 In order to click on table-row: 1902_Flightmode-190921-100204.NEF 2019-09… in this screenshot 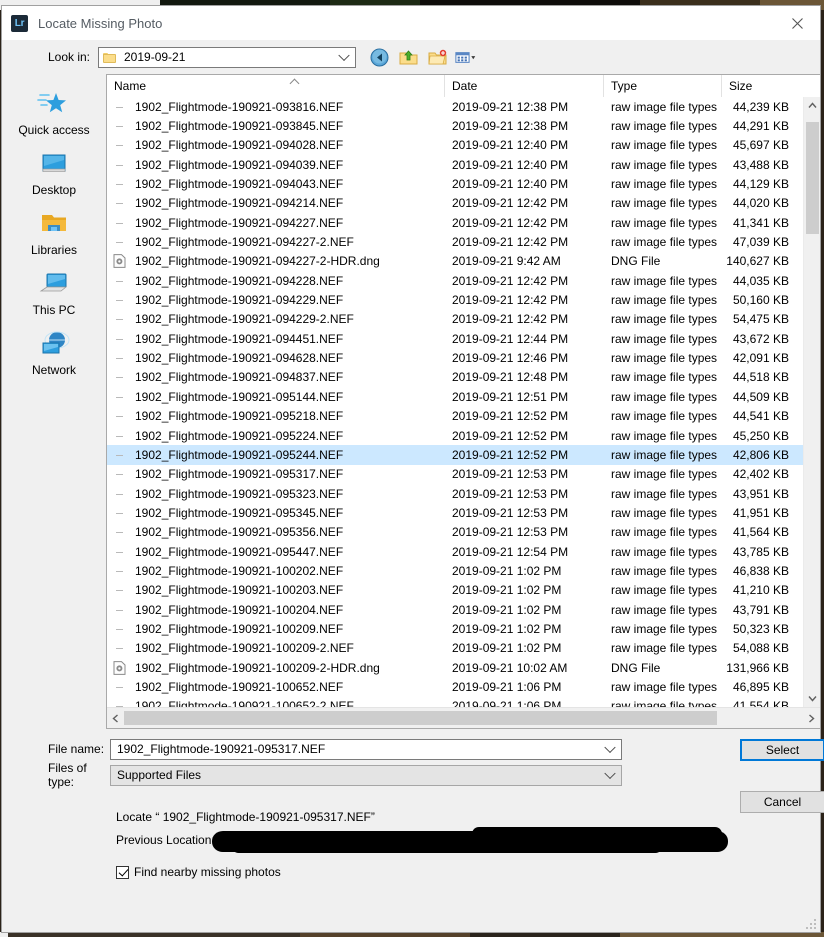, I will do `click(455, 609)`.